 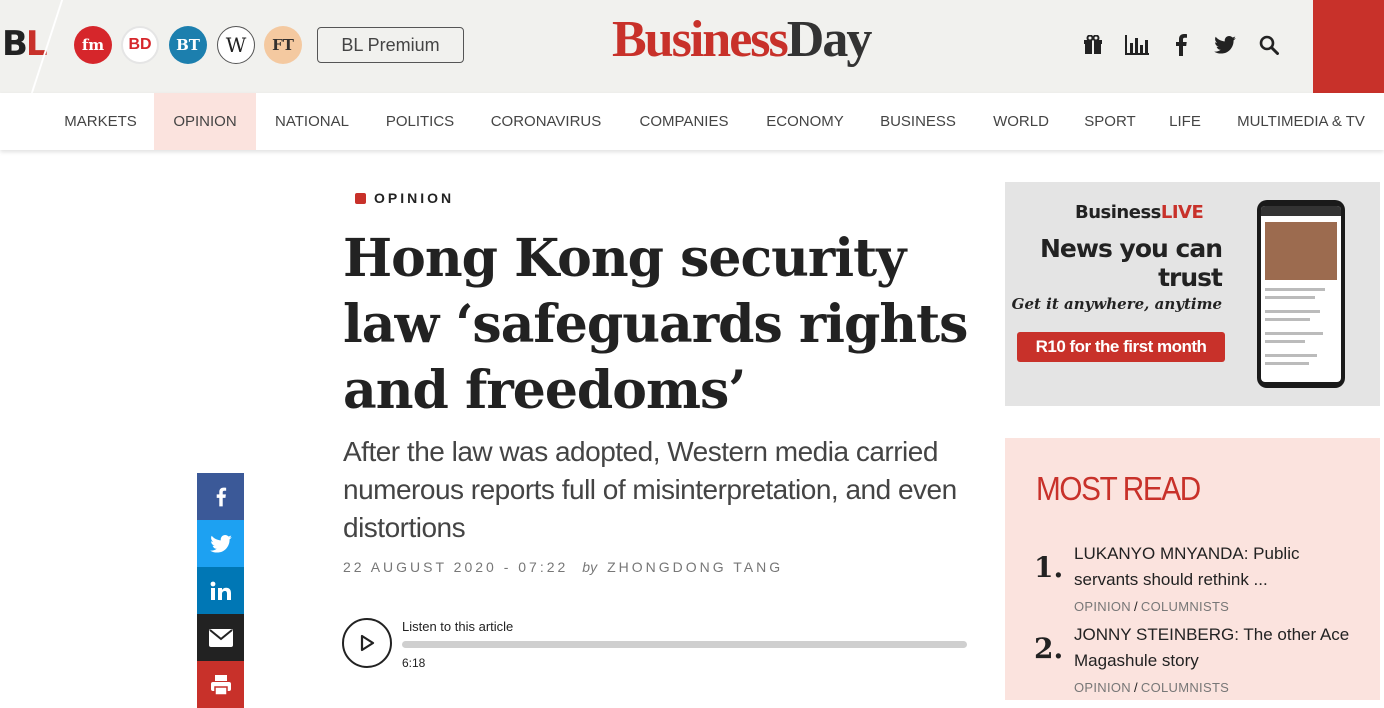 I want to click on article-date: 22 AUGUST 2020 - 07:22, so click(x=456, y=567).